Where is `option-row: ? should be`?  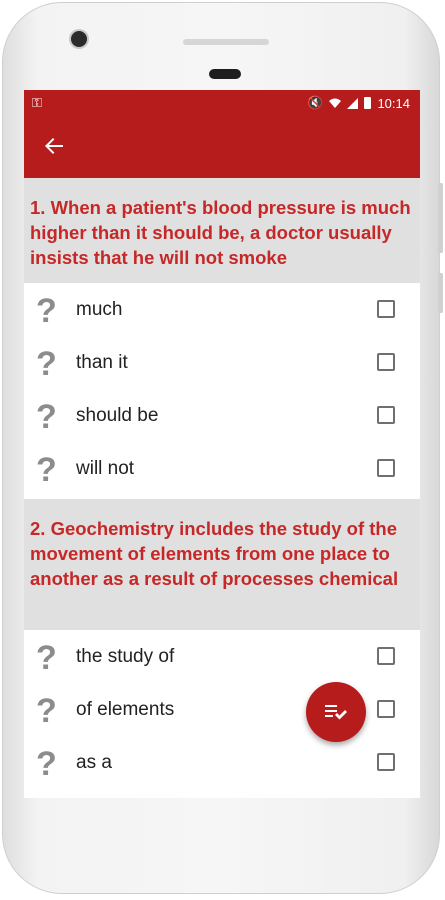 option-row: ? should be is located at coordinates (222, 417).